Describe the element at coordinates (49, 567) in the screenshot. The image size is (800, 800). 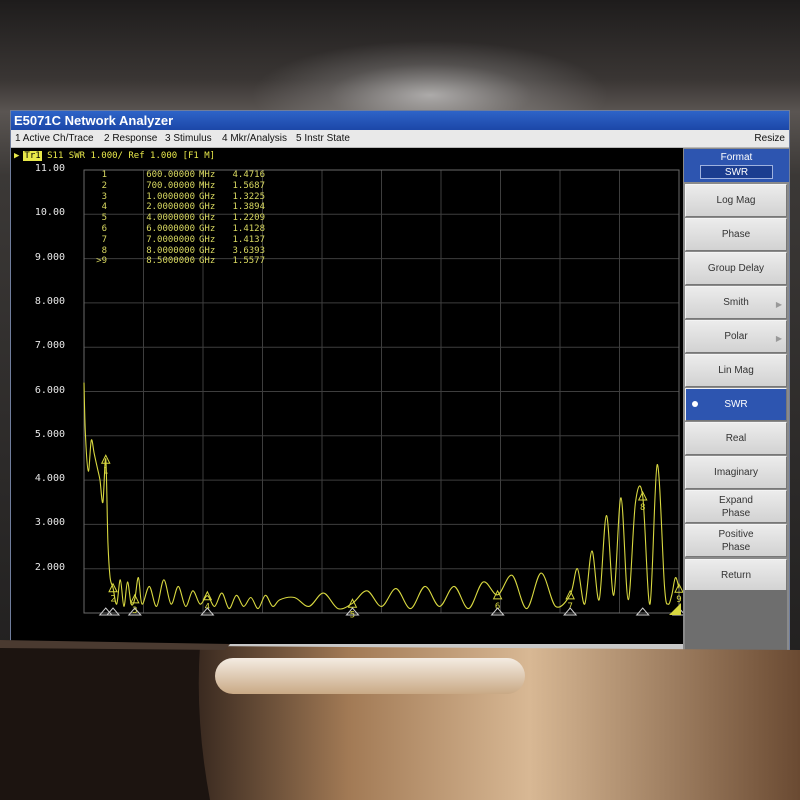
I see `y-tick-label: 2.000` at that location.